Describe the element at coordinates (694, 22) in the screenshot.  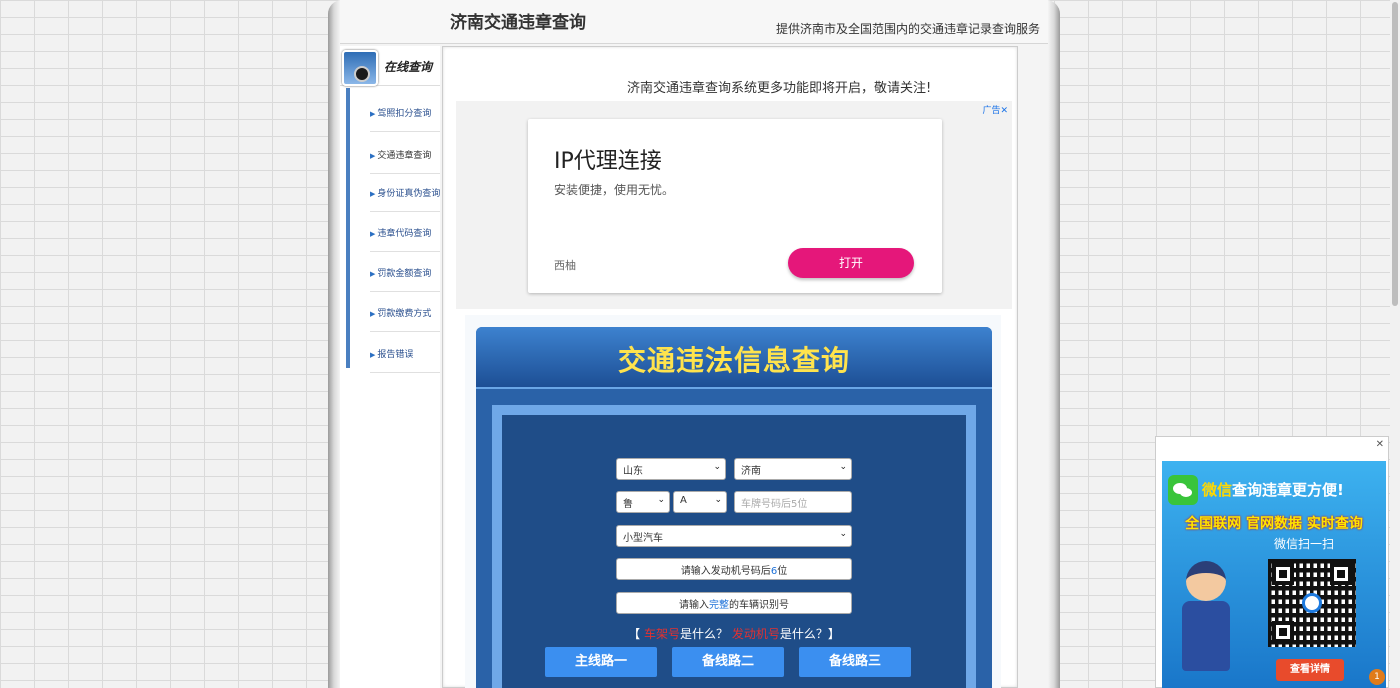
I see `site-header: 济南交通违章查询 提供济南市及全国范围内的交通违章记录查询服务` at that location.